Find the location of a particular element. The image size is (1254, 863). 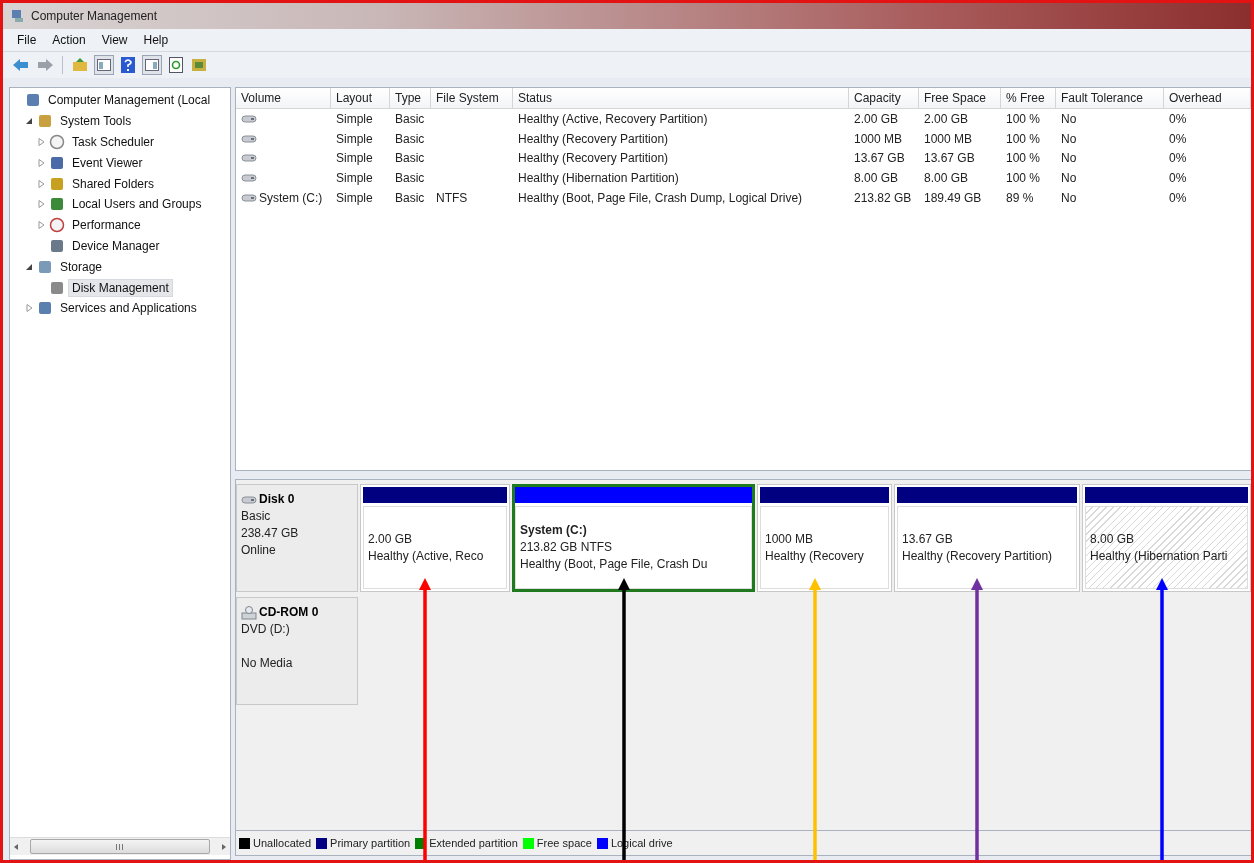

partition: 8.00 GB Healthy (Hibernation Parti is located at coordinates (1166, 538).